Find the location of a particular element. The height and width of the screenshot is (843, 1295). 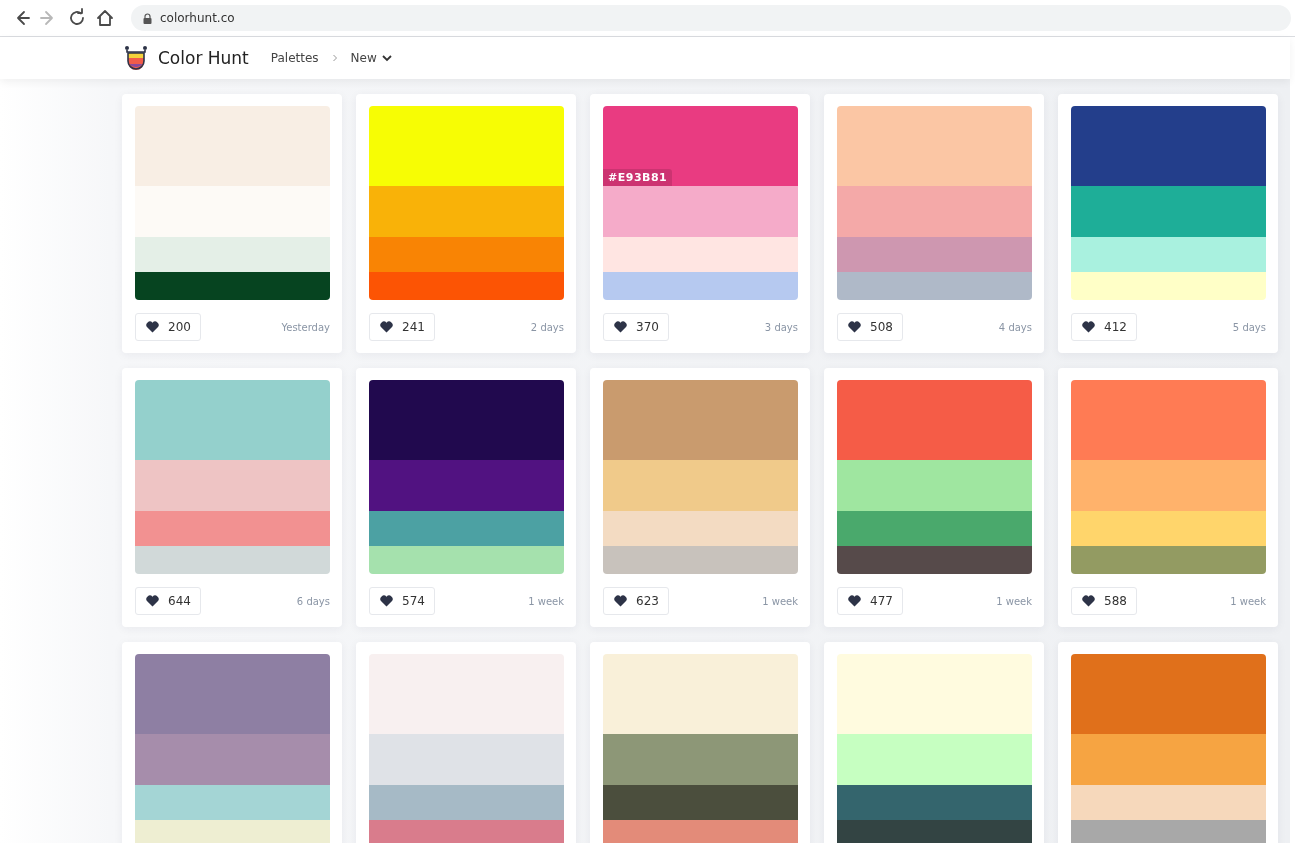

home-icon is located at coordinates (105, 18).